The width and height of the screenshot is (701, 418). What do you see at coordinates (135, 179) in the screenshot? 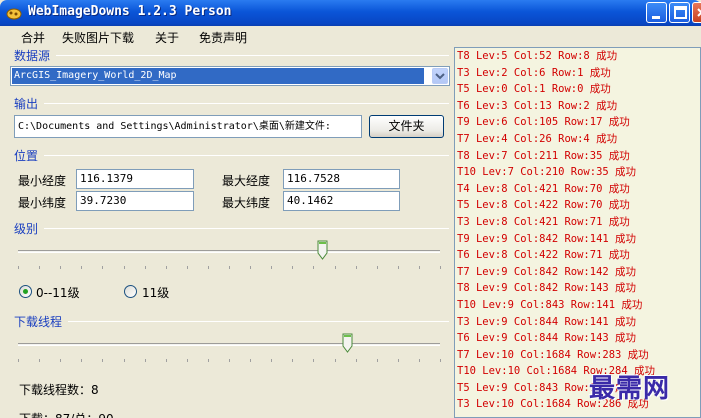
I see `min-lon-field: 116.1379` at bounding box center [135, 179].